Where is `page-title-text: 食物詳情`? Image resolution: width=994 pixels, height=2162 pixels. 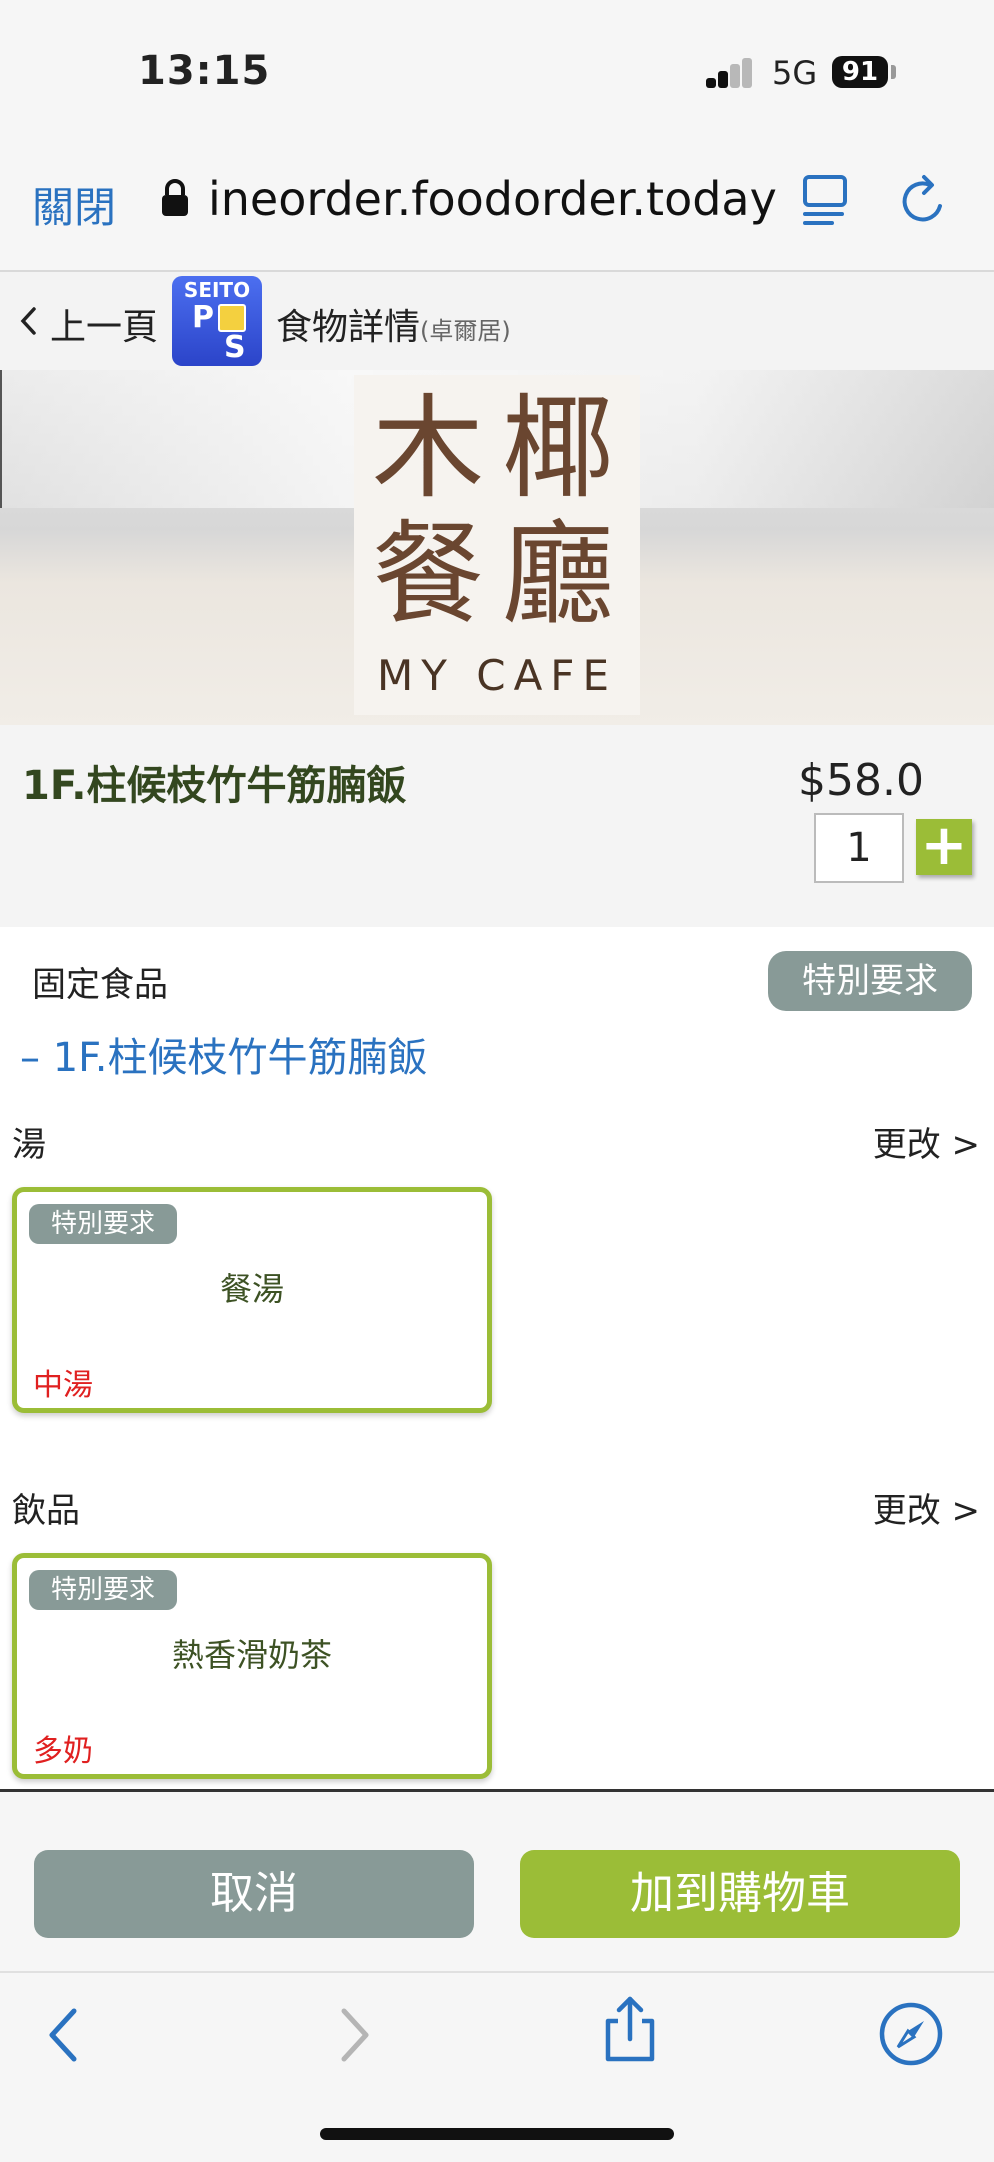
page-title-text: 食物詳情 is located at coordinates (348, 327).